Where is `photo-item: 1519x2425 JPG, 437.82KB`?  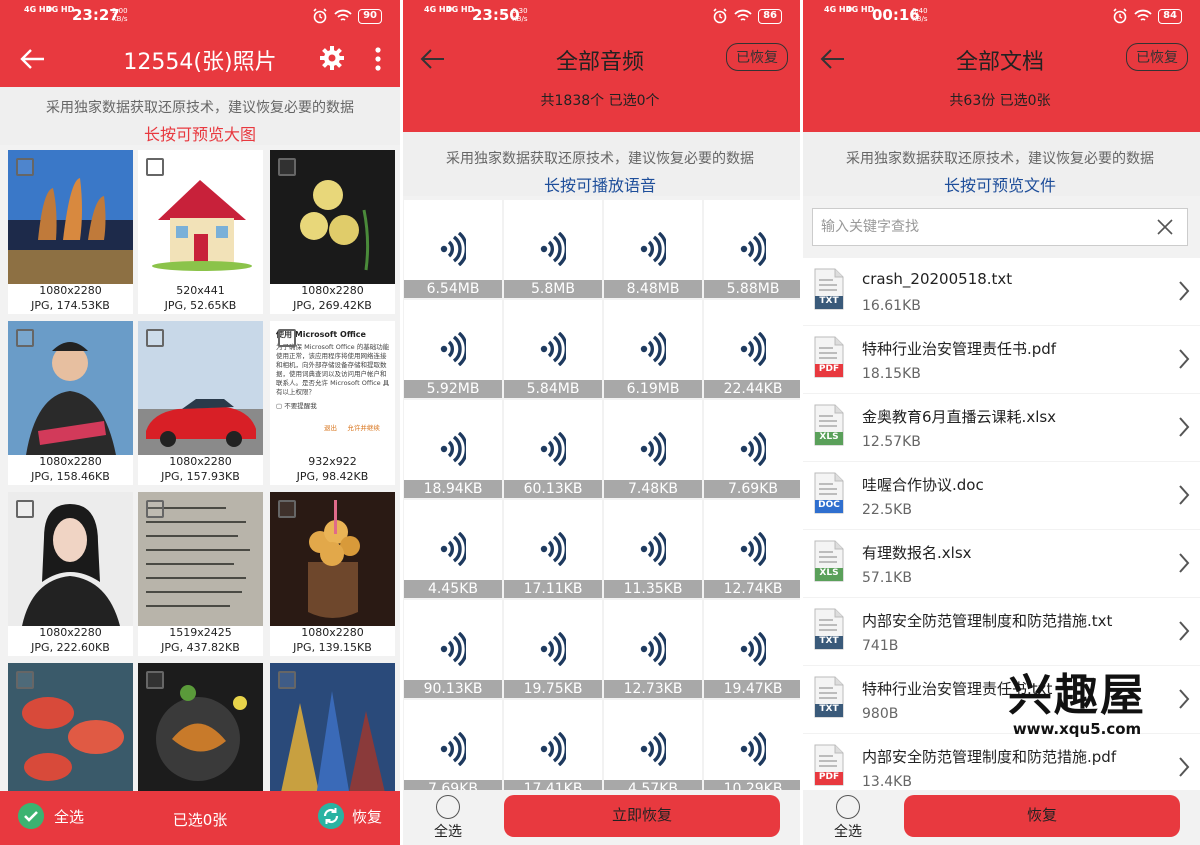
photo-item: 1519x2425 JPG, 437.82KB is located at coordinates (200, 574).